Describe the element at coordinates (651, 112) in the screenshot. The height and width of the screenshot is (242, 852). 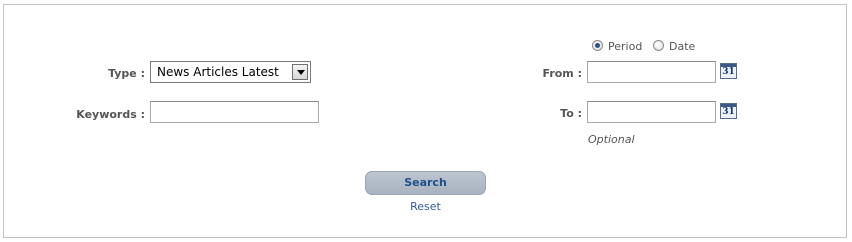
I see `to-date-input` at that location.